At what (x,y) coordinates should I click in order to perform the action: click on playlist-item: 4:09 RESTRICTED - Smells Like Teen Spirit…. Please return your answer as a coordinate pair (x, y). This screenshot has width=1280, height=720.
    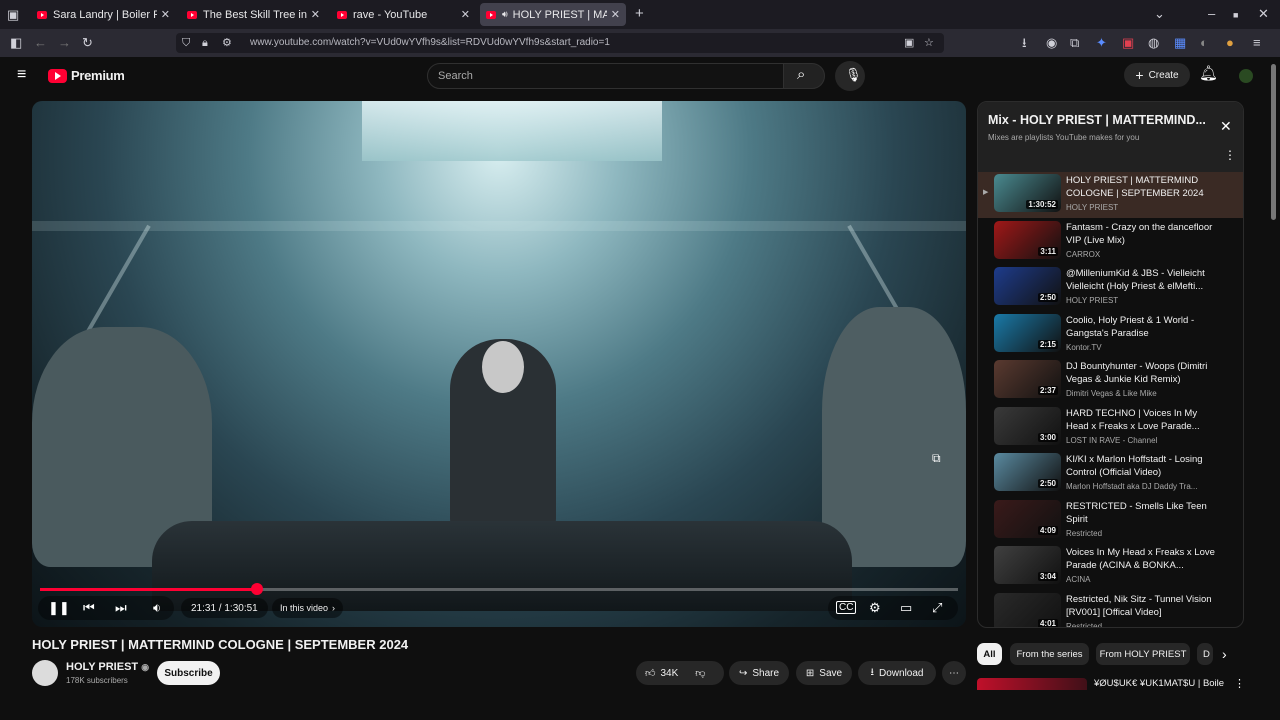
    Looking at the image, I should click on (1110, 521).